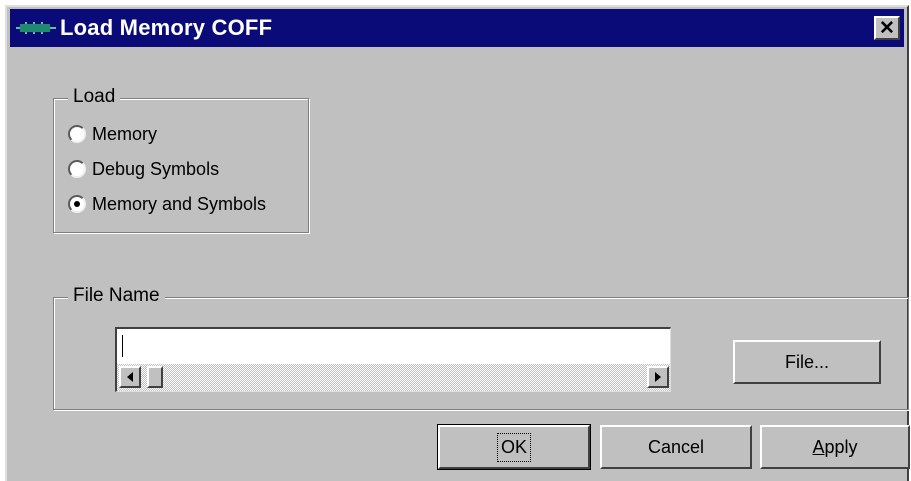 The image size is (911, 481). I want to click on apply-label-rest: pply, so click(841, 446).